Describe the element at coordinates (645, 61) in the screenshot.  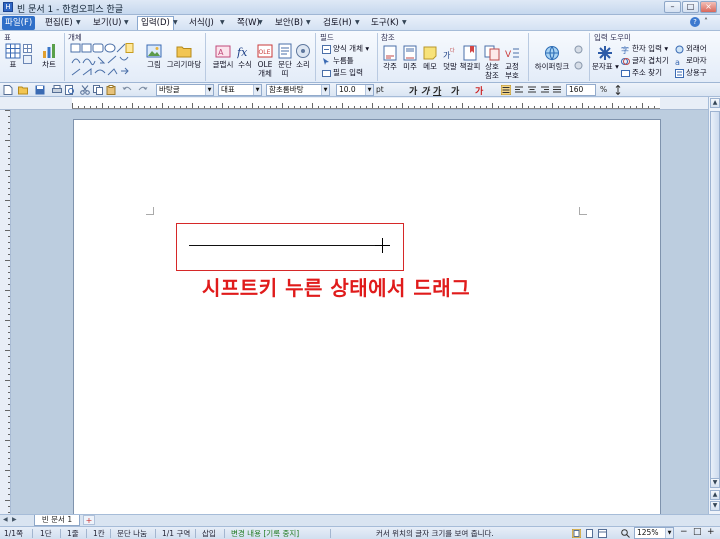
I see `char-overlap-item: 글자 겹치기` at that location.